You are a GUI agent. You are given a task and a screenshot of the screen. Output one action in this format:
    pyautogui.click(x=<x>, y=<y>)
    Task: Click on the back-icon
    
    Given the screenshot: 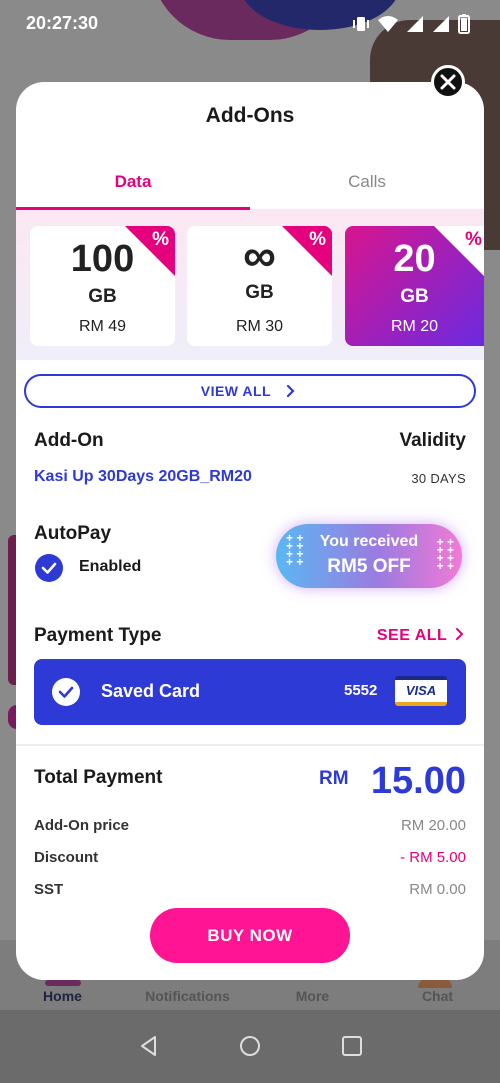 What is the action you would take?
    pyautogui.click(x=149, y=1046)
    